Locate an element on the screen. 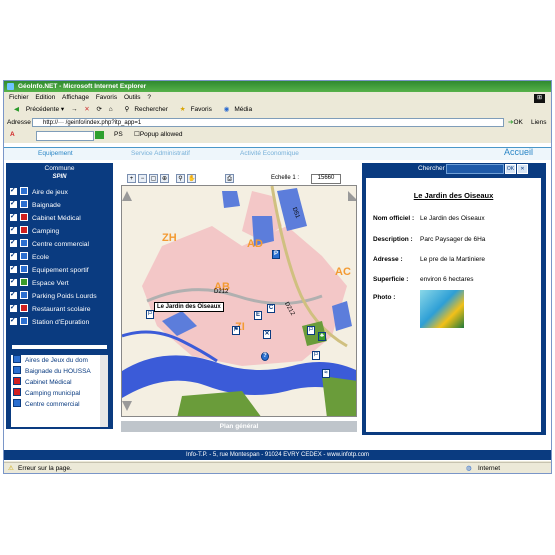  zoom-in-icon: + is located at coordinates (131, 178).